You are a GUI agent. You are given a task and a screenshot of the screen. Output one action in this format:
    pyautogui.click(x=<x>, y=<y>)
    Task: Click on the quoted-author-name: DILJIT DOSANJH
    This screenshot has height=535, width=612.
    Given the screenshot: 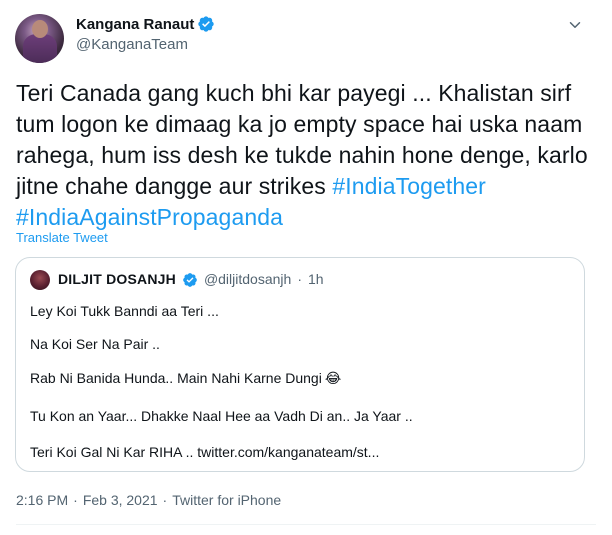 What is the action you would take?
    pyautogui.click(x=117, y=279)
    